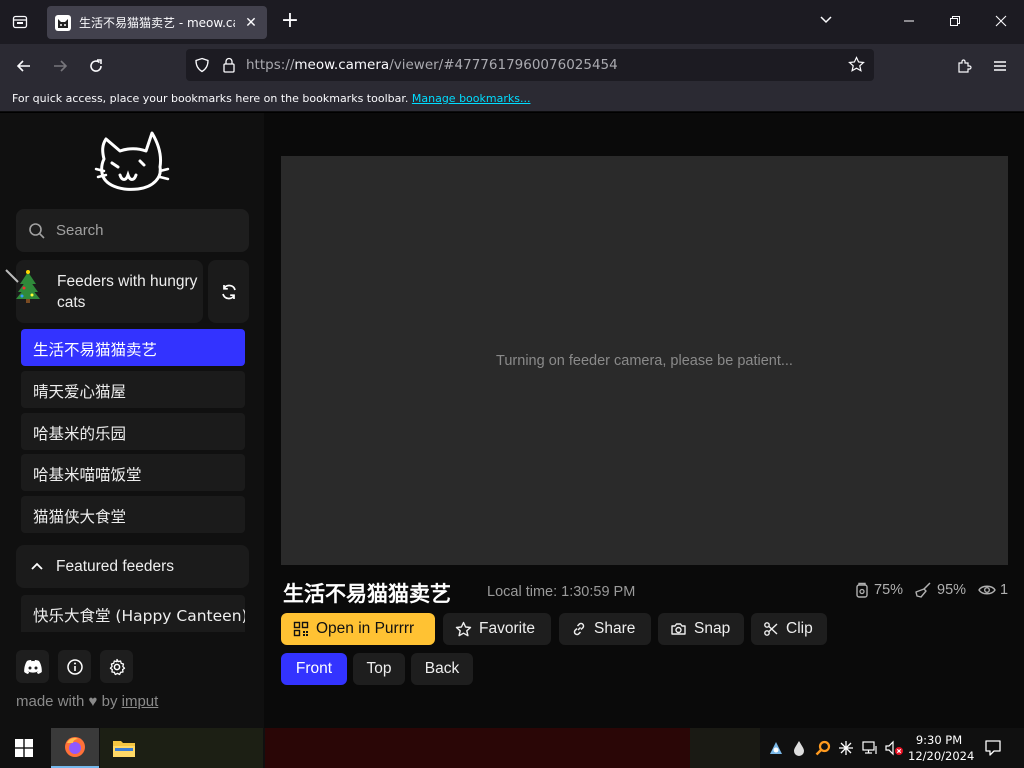  I want to click on clock-date: 12/20/2024, so click(941, 756).